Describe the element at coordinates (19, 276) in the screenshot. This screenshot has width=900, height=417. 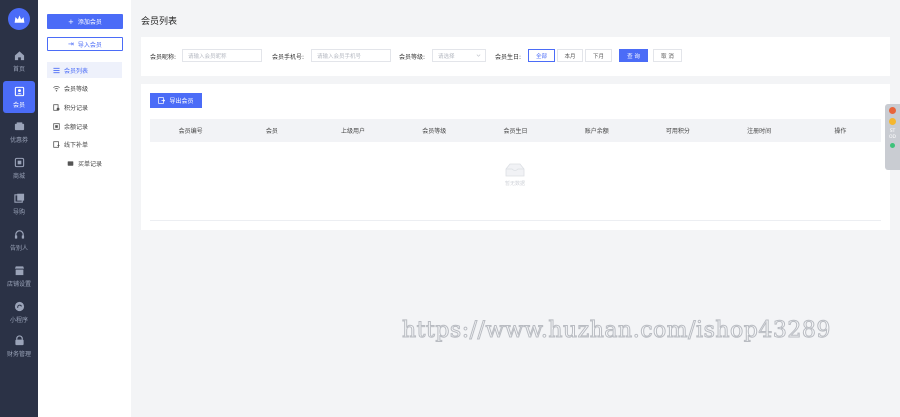
I see `rail-item-store-settings: 店铺设置` at that location.